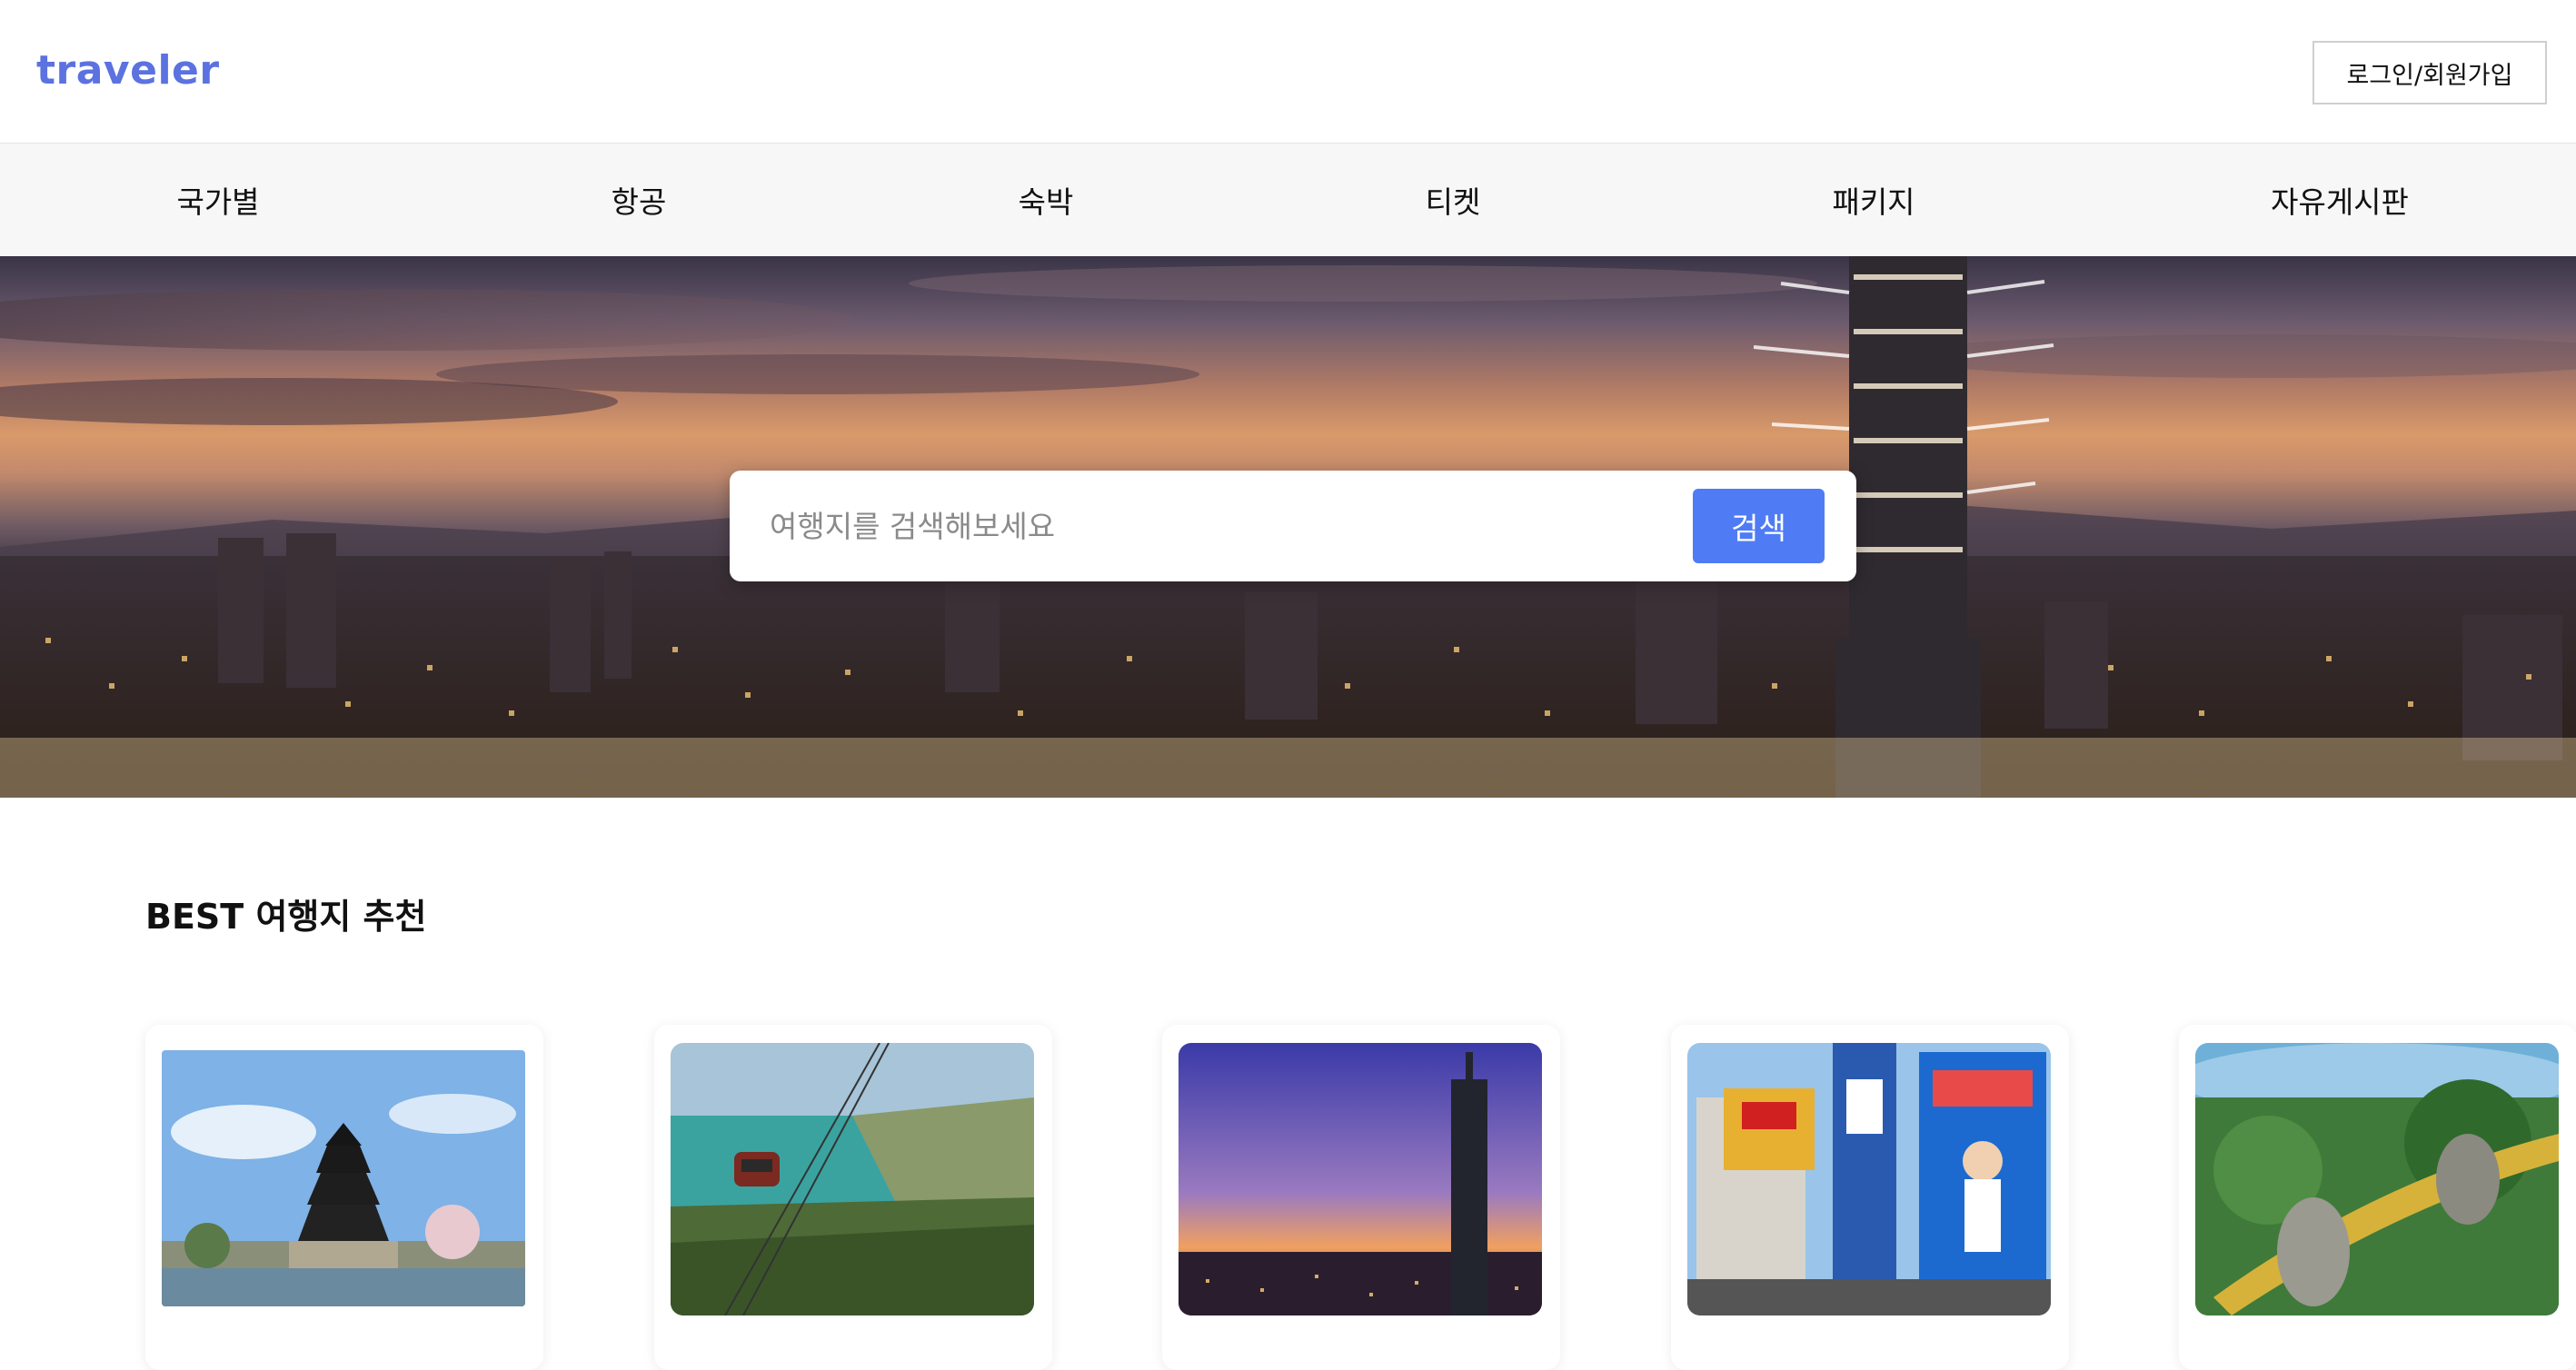 The height and width of the screenshot is (1370, 2576). I want to click on nav-item-package: 패키지, so click(1873, 200).